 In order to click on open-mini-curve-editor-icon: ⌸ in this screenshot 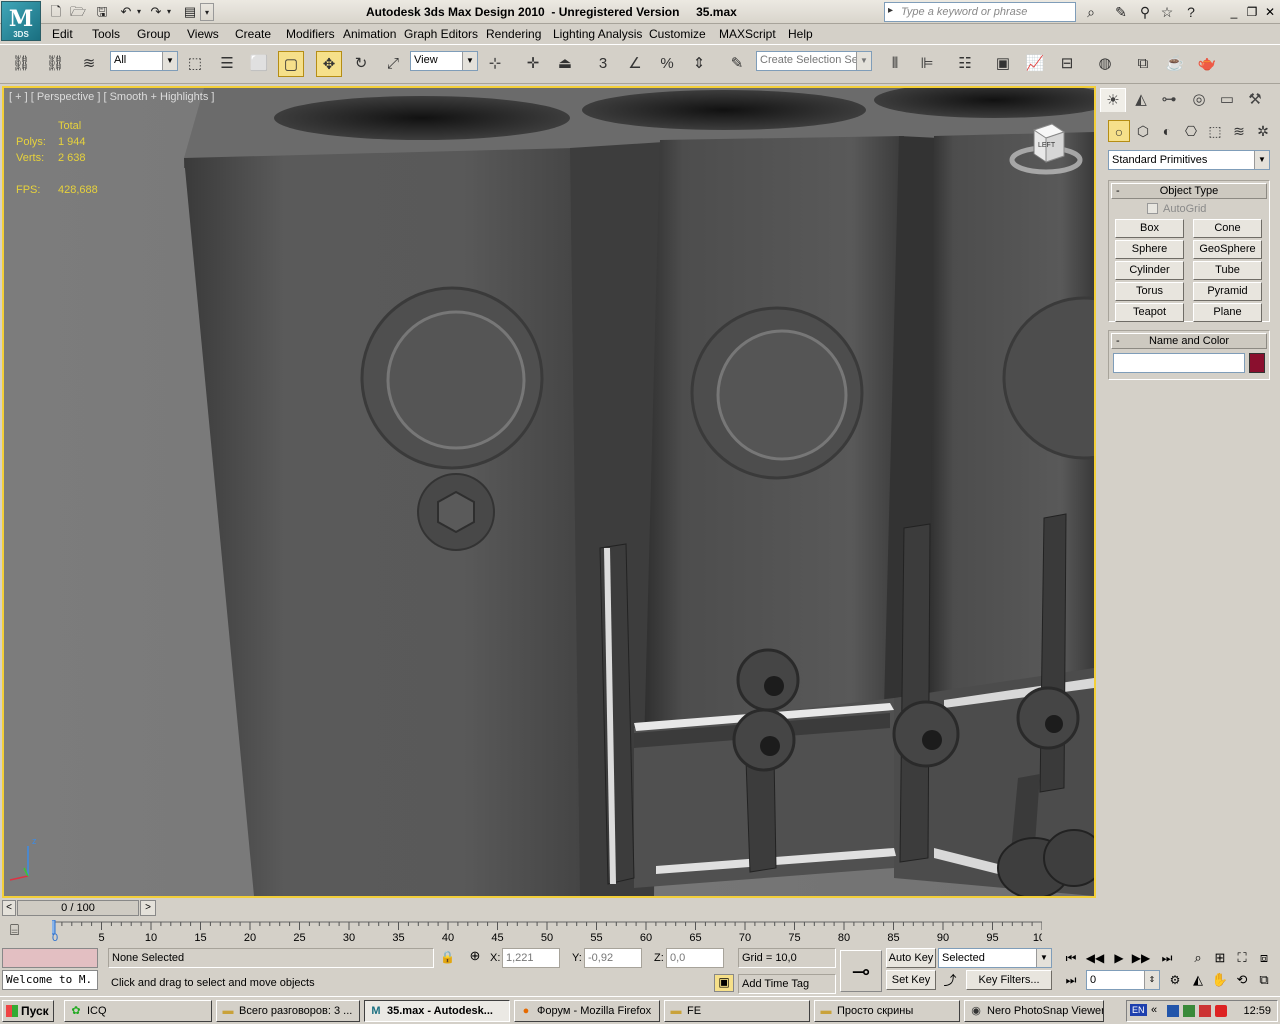, I will do `click(14, 930)`.